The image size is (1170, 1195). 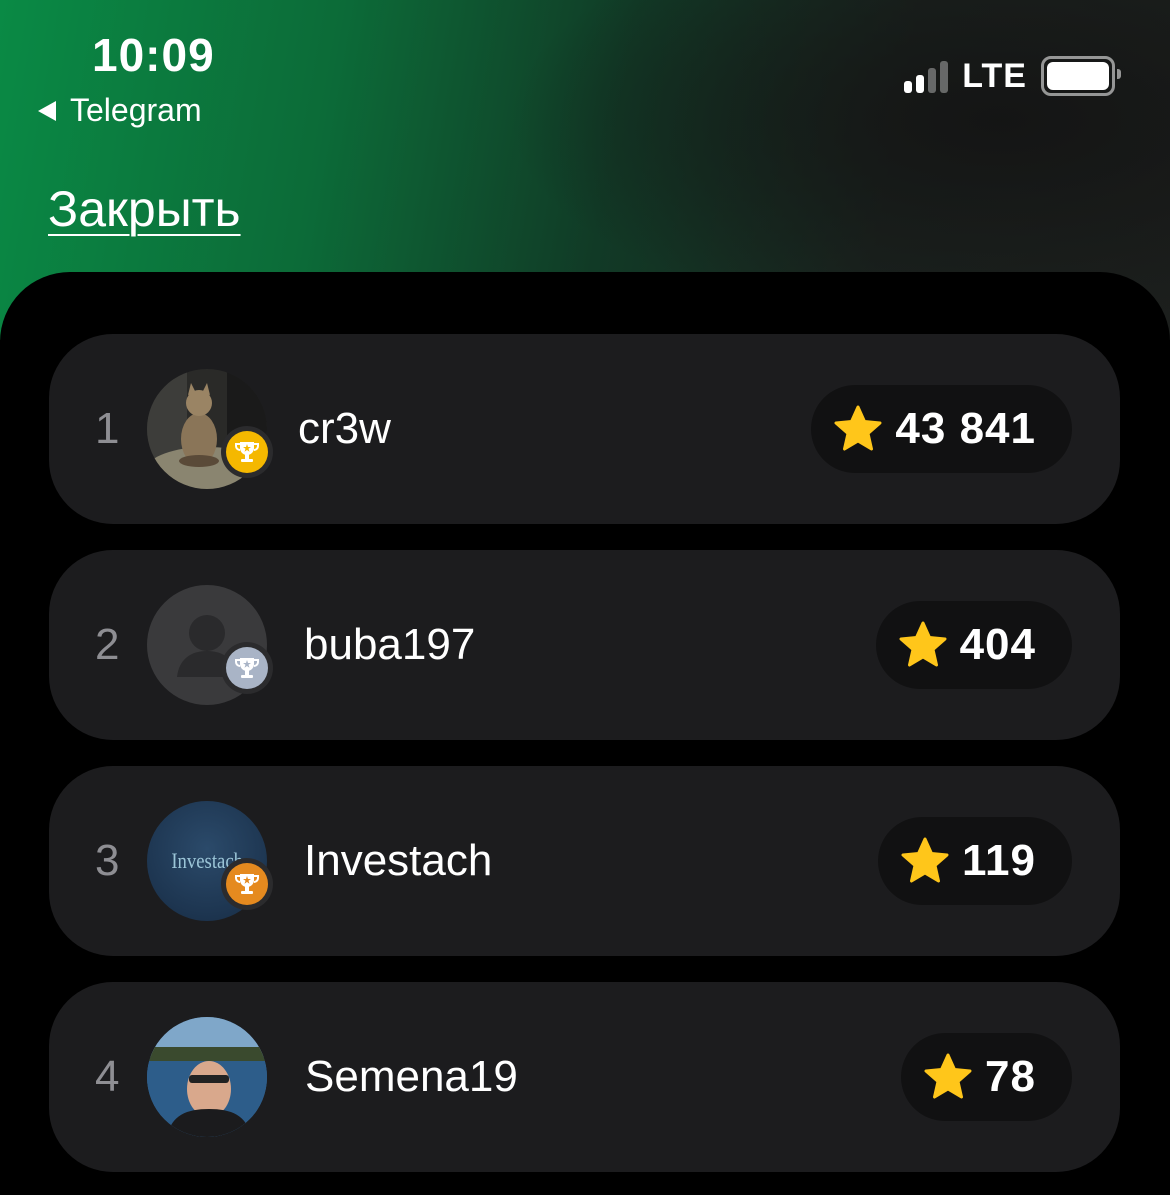 I want to click on score-value: 78, so click(x=1010, y=1076).